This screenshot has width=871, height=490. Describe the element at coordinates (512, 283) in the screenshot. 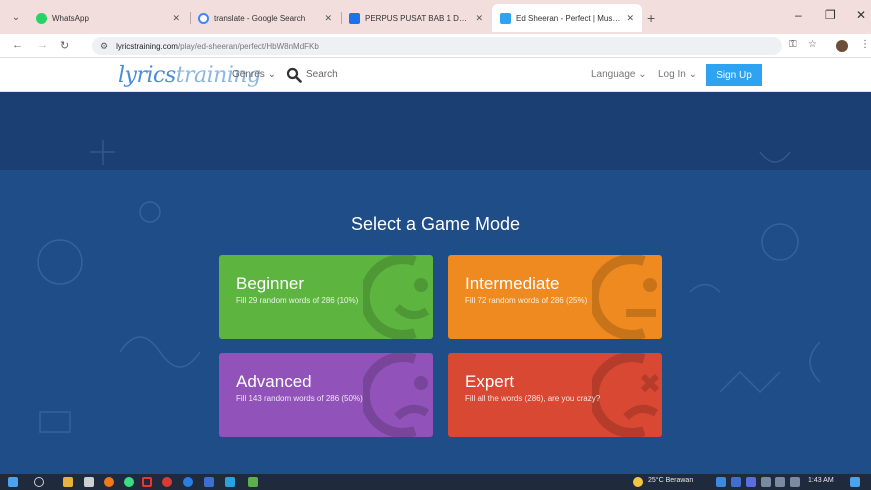

I see `mode-name: Intermediate` at that location.